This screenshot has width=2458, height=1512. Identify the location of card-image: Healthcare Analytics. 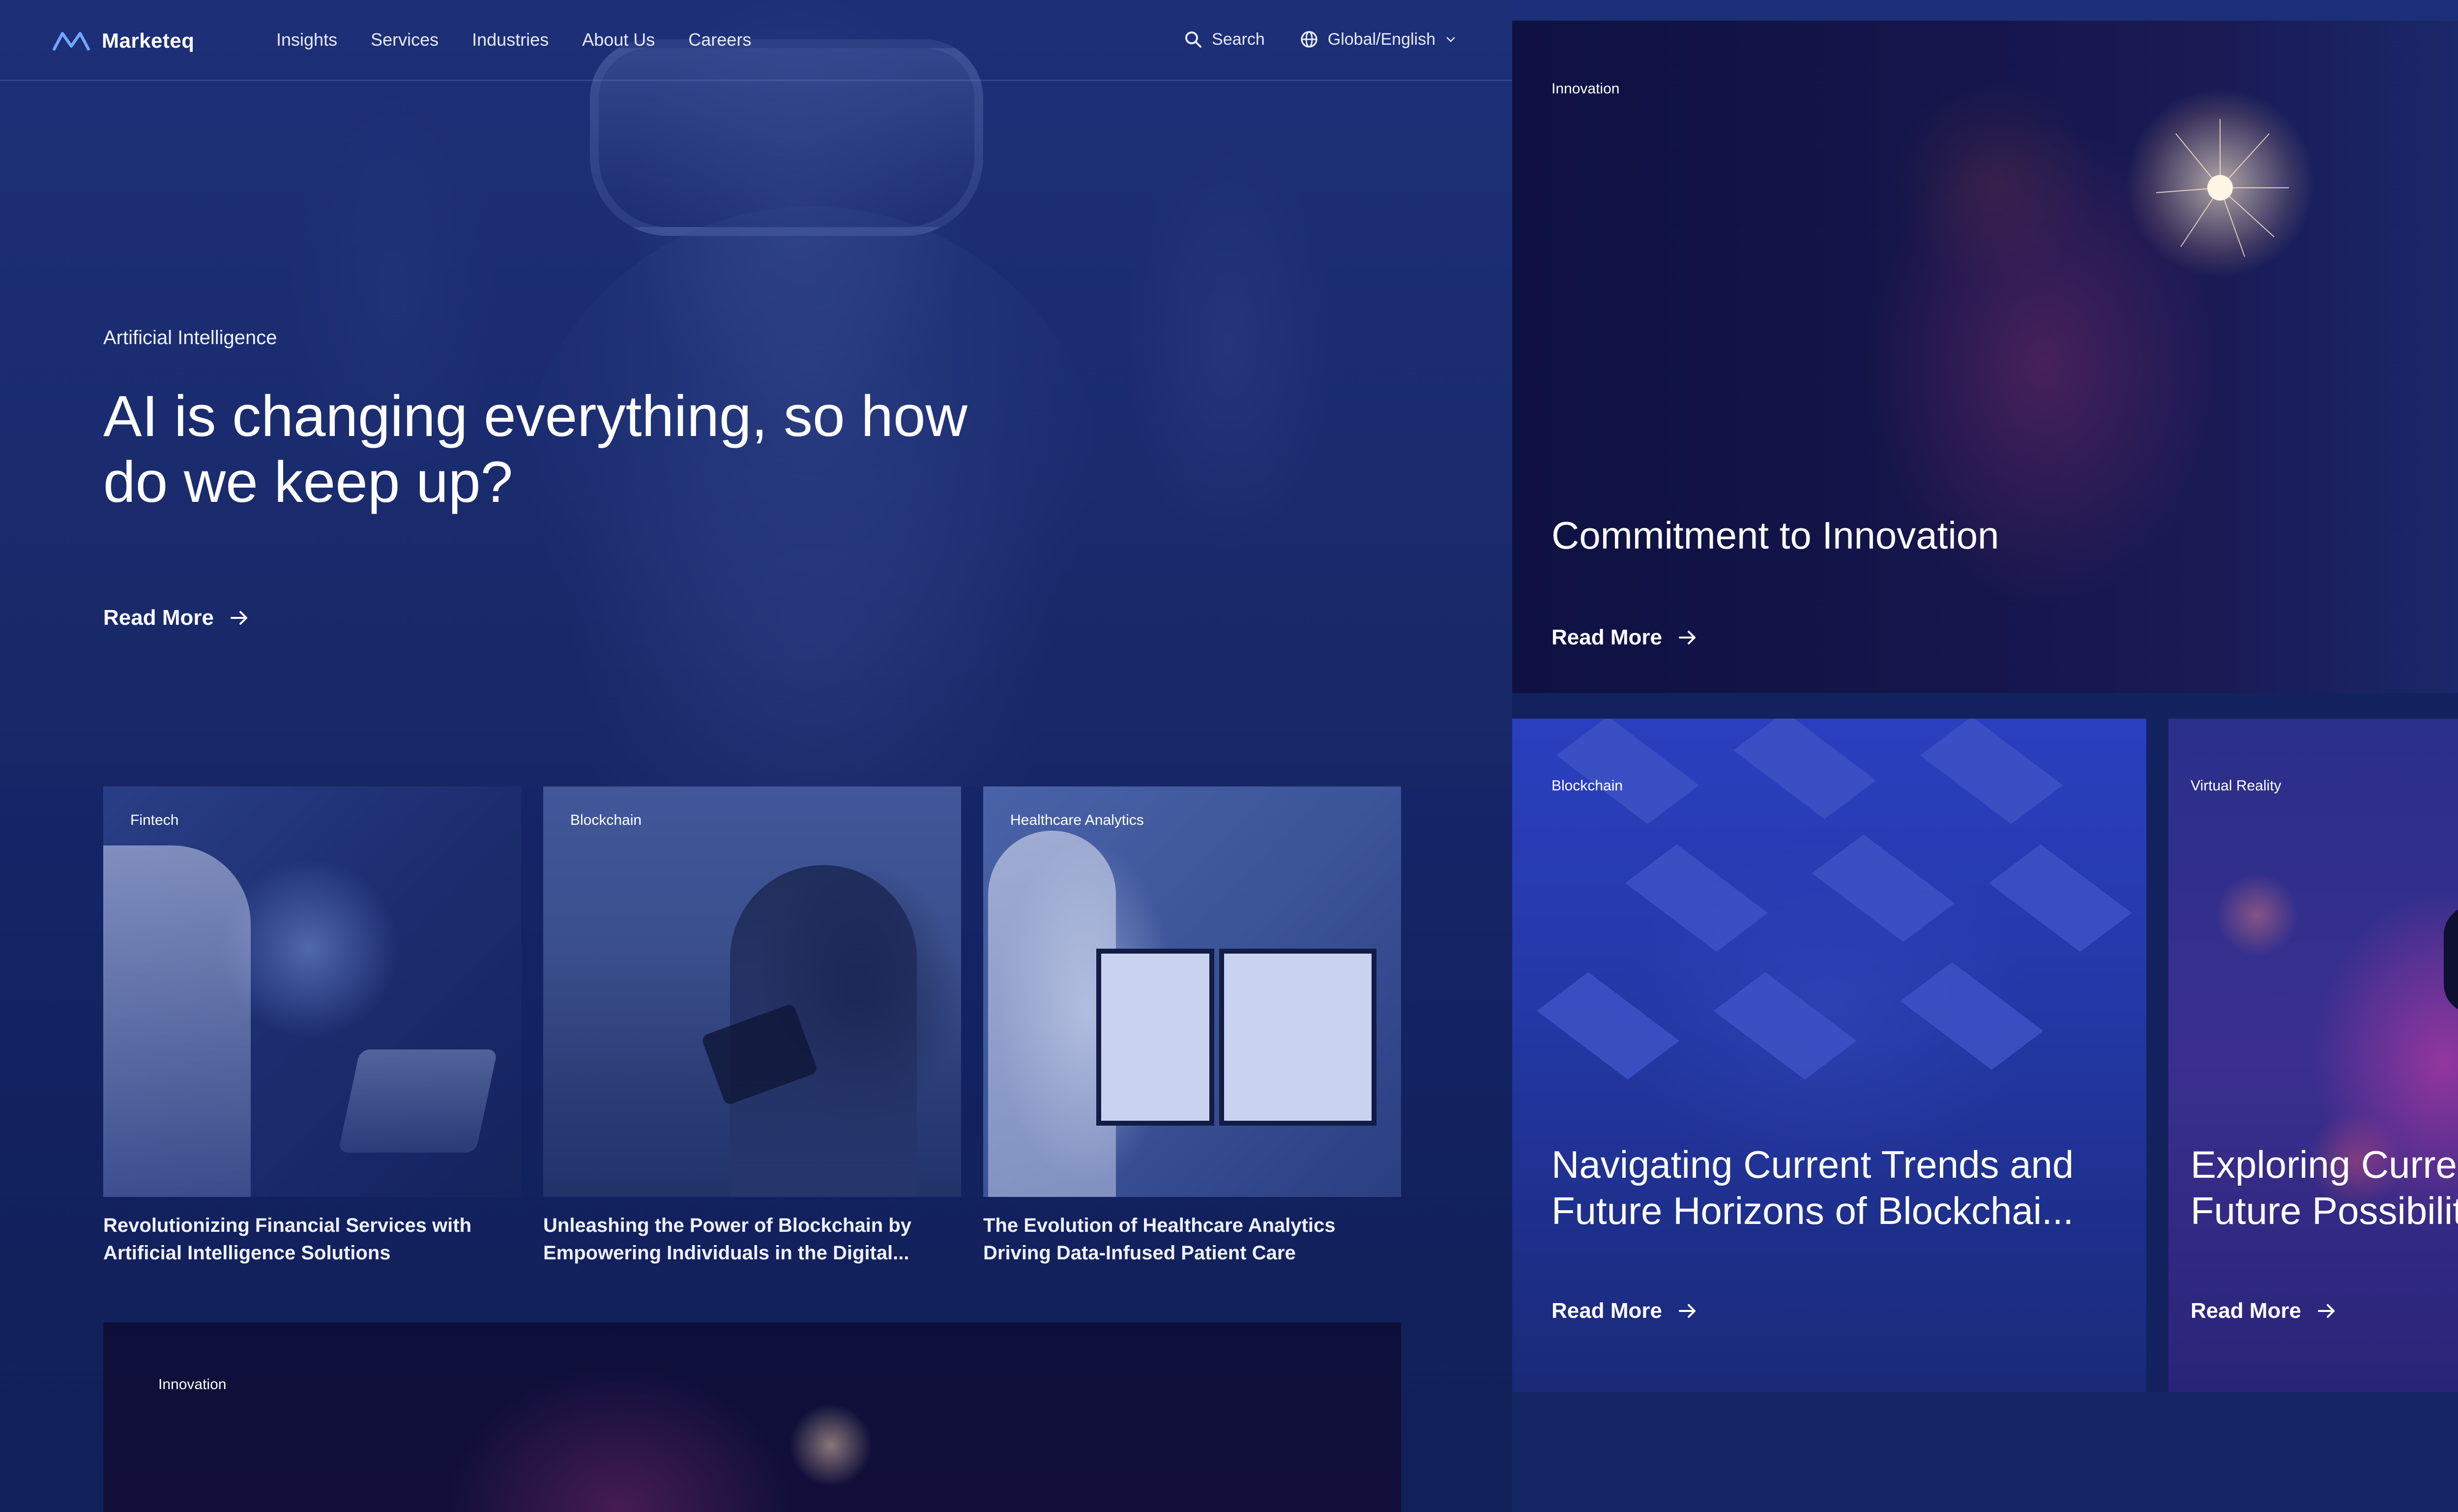
(1192, 991).